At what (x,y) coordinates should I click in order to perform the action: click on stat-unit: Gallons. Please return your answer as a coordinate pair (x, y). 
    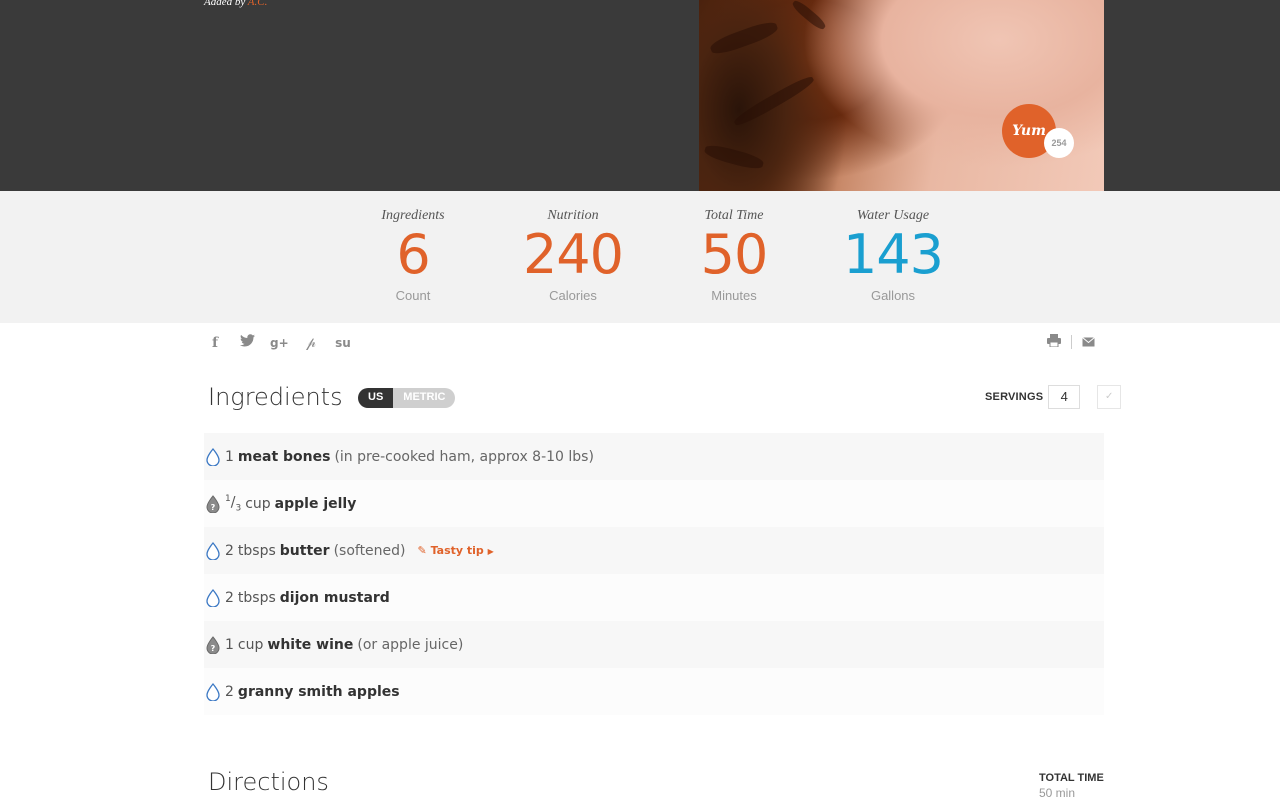
    Looking at the image, I should click on (893, 295).